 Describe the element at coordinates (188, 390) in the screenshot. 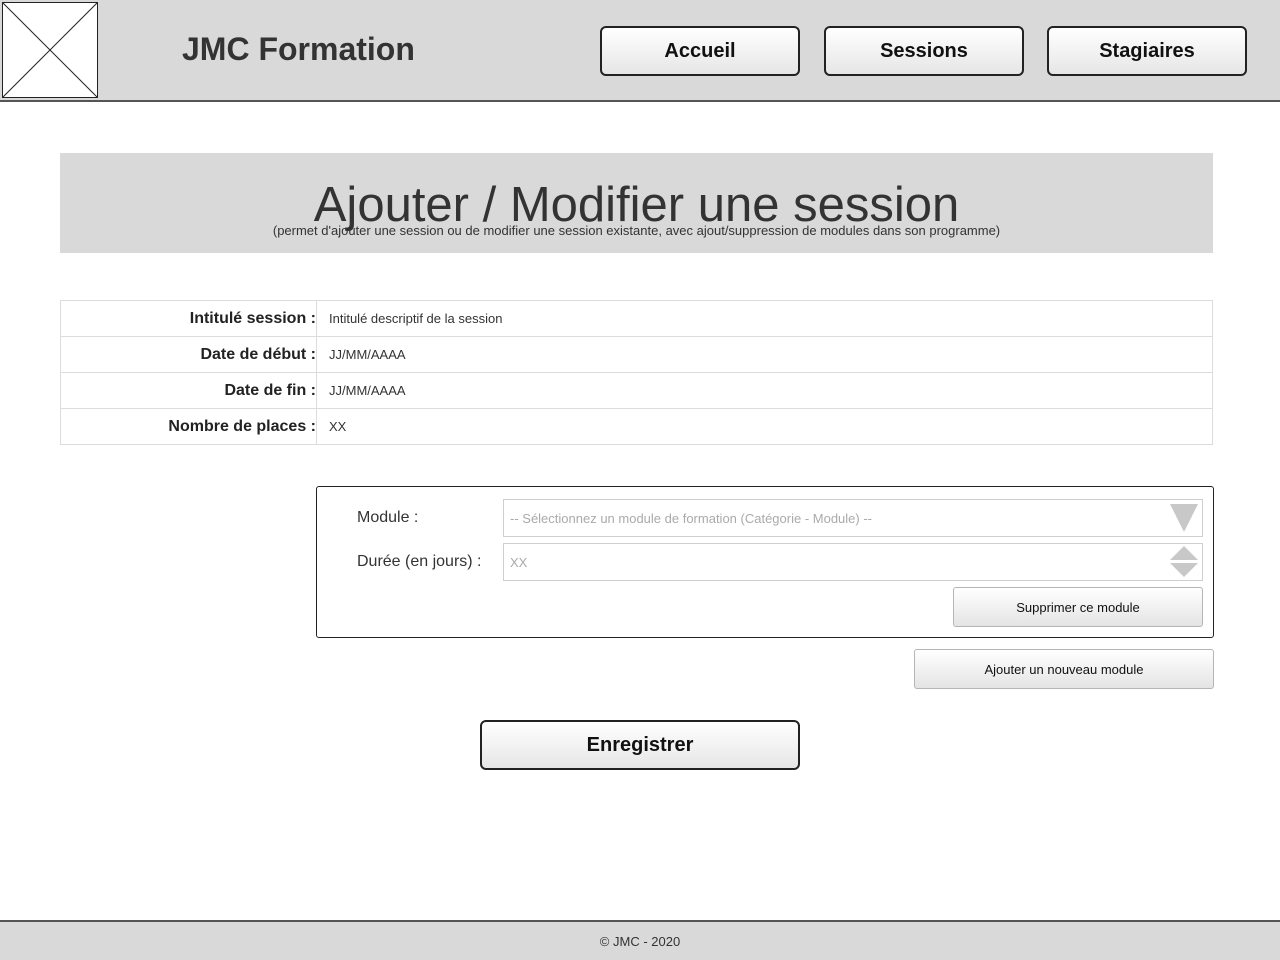

I see `date-fin-label: Date de fin :` at that location.